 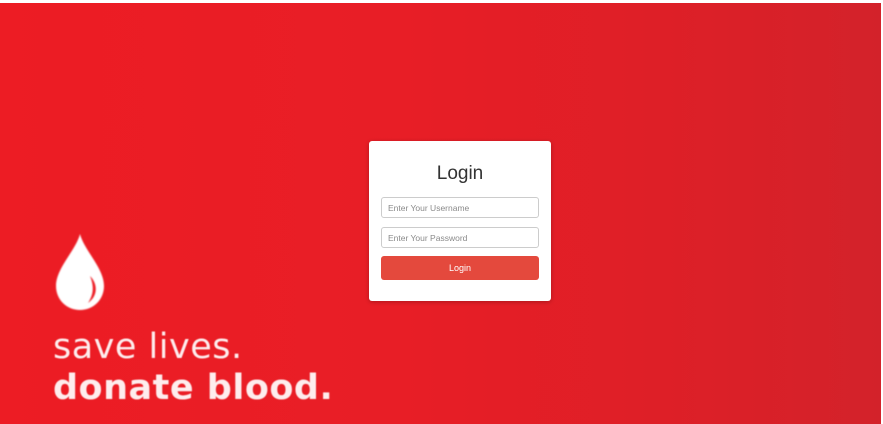 I want to click on blood-drop-icon, so click(x=80, y=272).